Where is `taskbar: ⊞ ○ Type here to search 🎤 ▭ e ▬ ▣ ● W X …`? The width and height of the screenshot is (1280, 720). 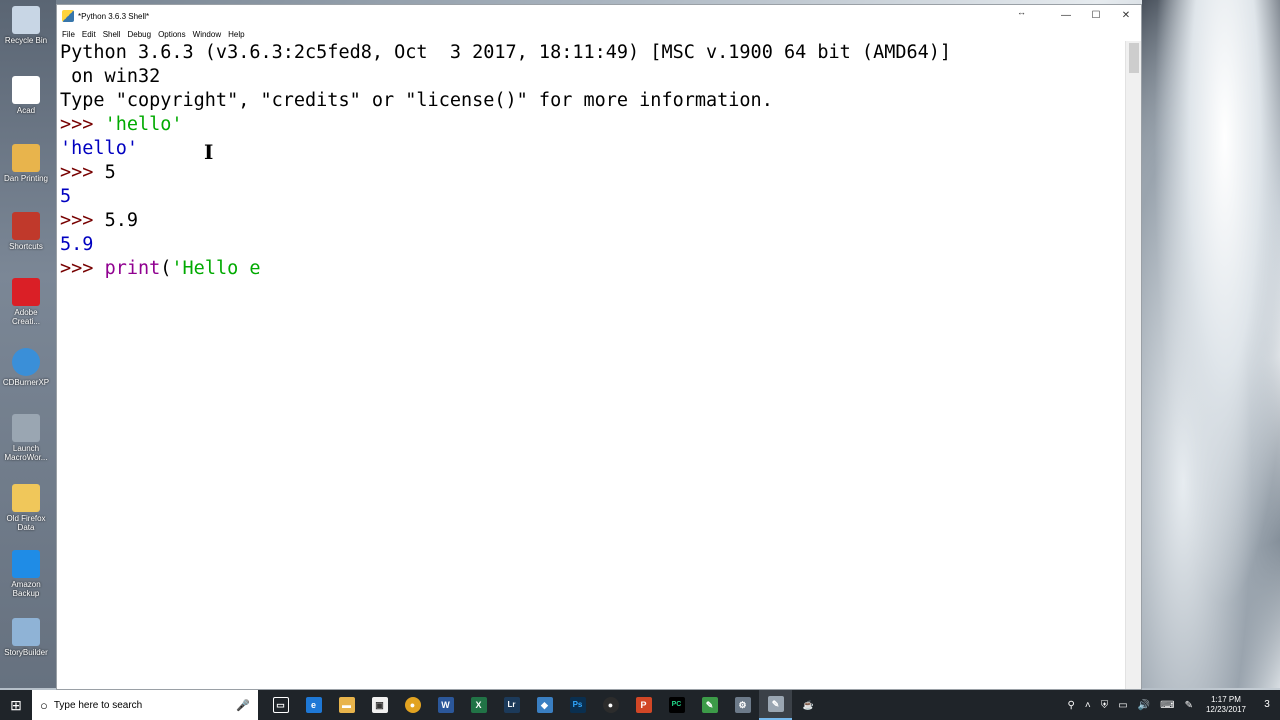
taskbar: ⊞ ○ Type here to search 🎤 ▭ e ▬ ▣ ● W X … is located at coordinates (640, 705).